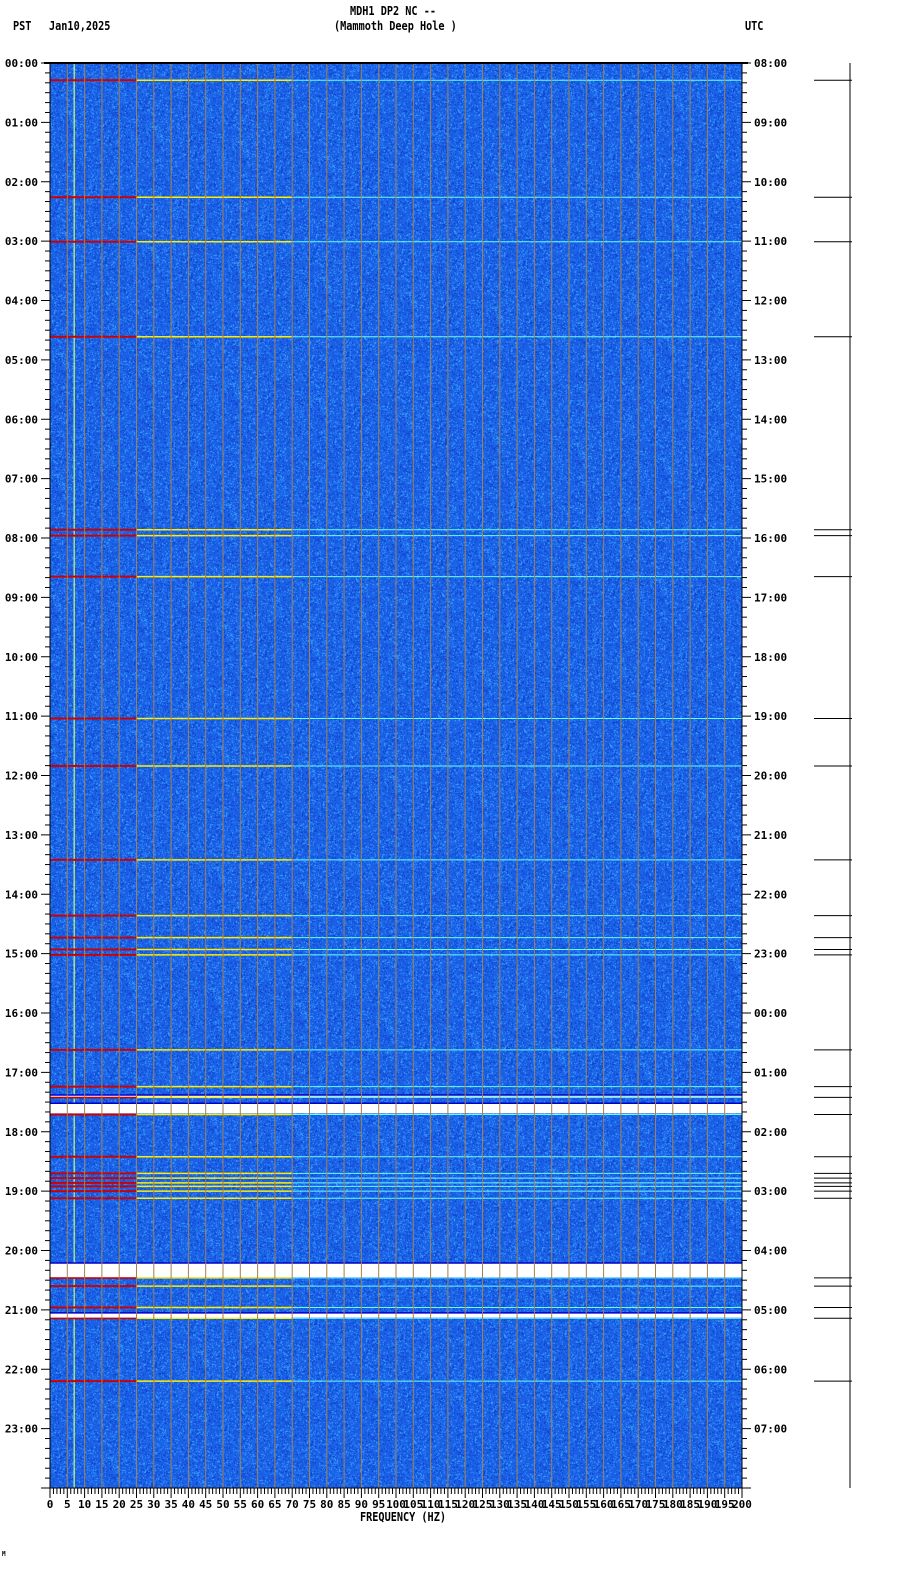 This screenshot has width=902, height=1584. I want to click on x-tick-label: 75, so click(309, 1504).